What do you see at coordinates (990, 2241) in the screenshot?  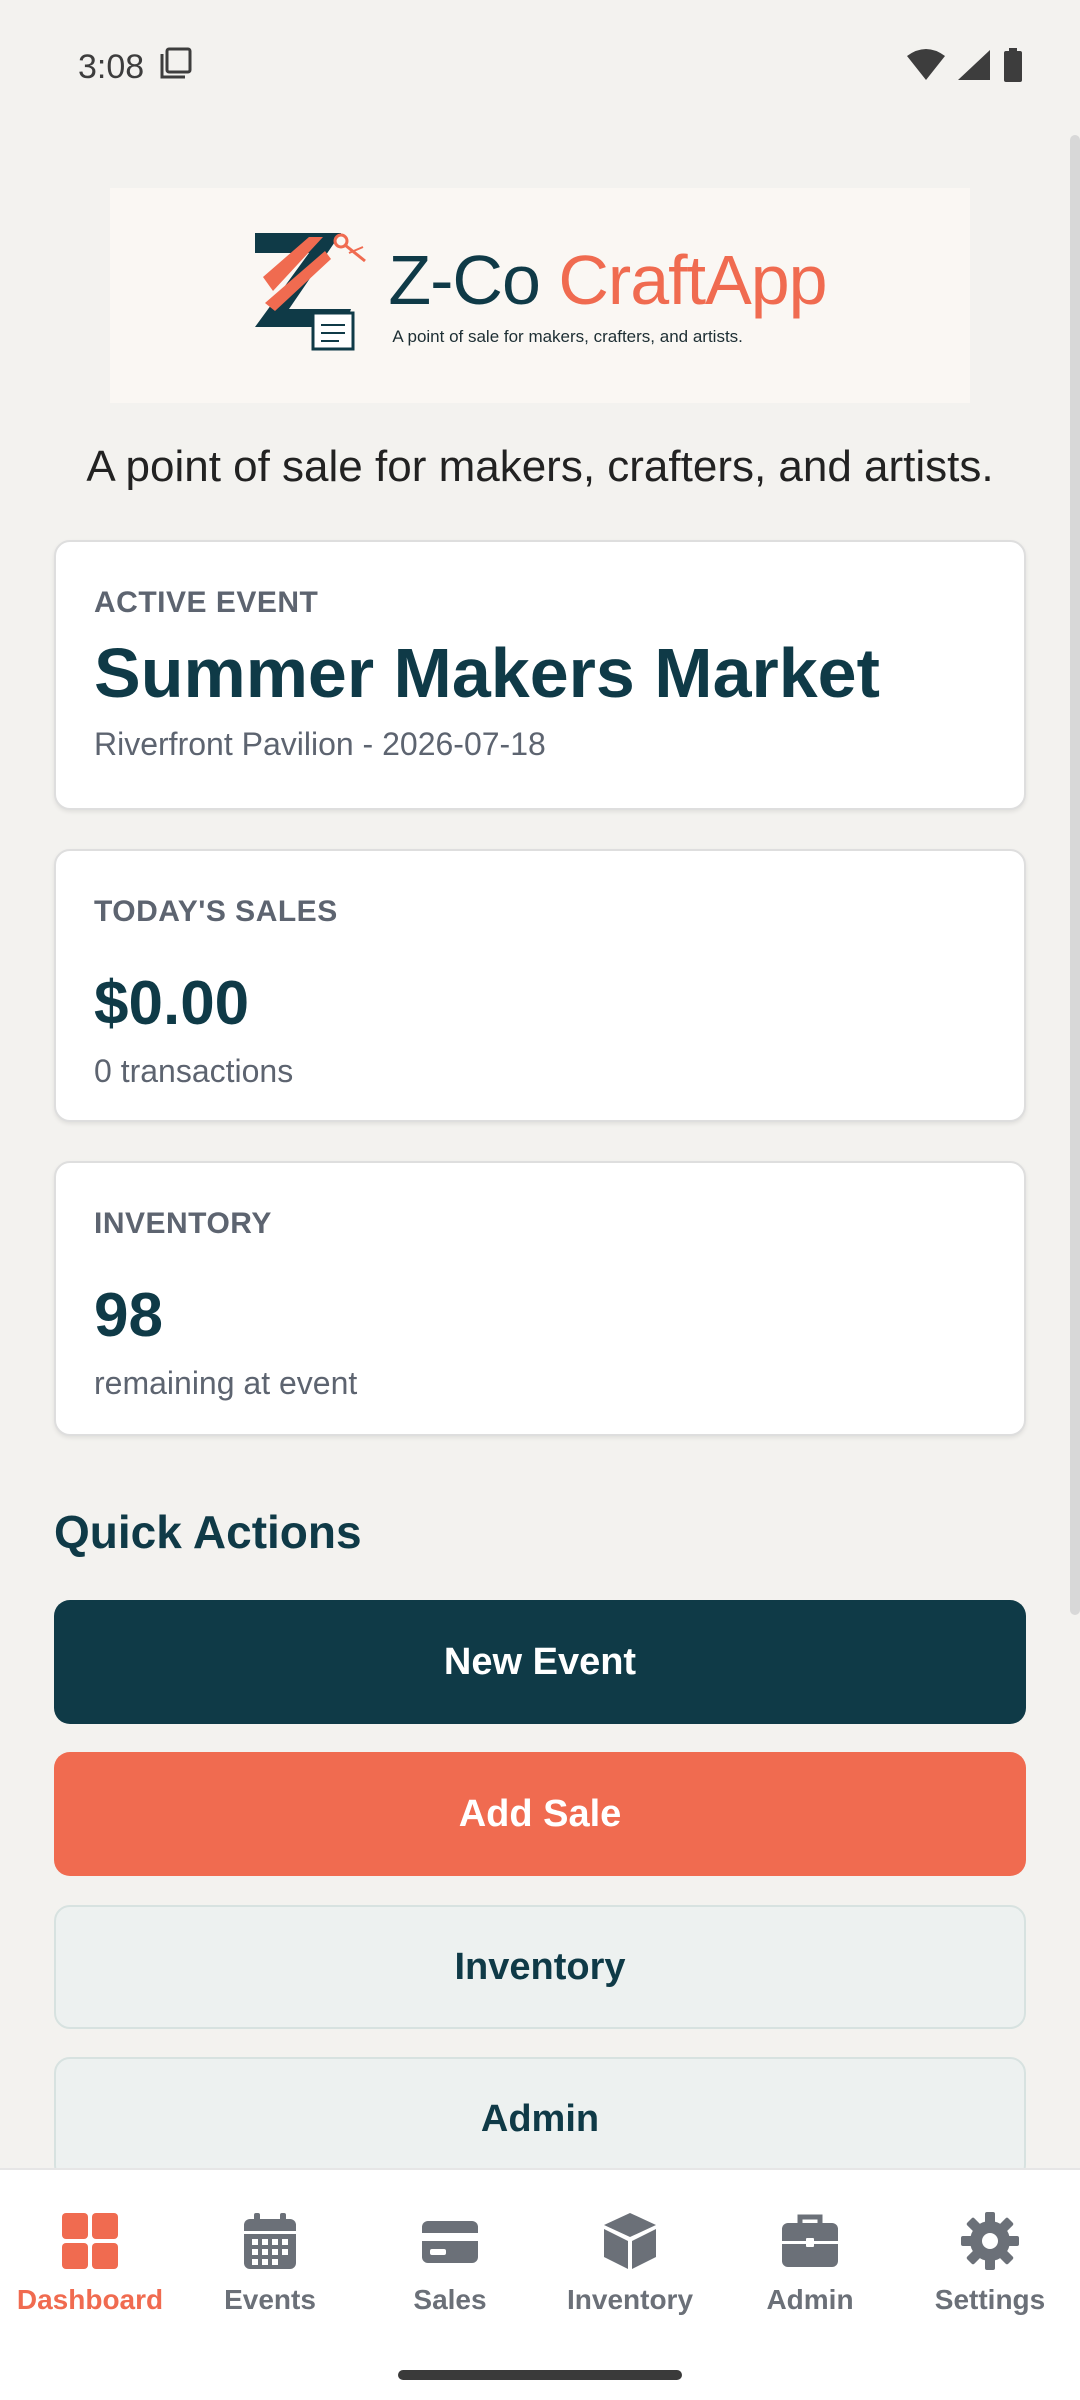 I see `gear-icon` at bounding box center [990, 2241].